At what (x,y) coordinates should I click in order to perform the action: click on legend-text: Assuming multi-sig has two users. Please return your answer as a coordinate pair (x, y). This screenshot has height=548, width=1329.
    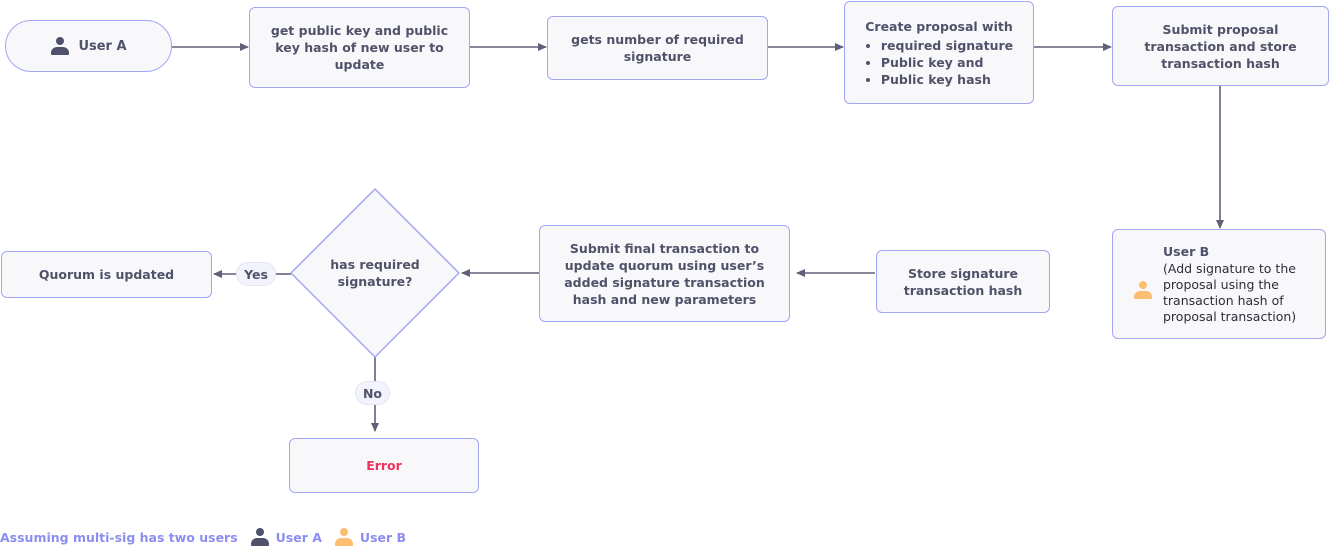
    Looking at the image, I should click on (119, 537).